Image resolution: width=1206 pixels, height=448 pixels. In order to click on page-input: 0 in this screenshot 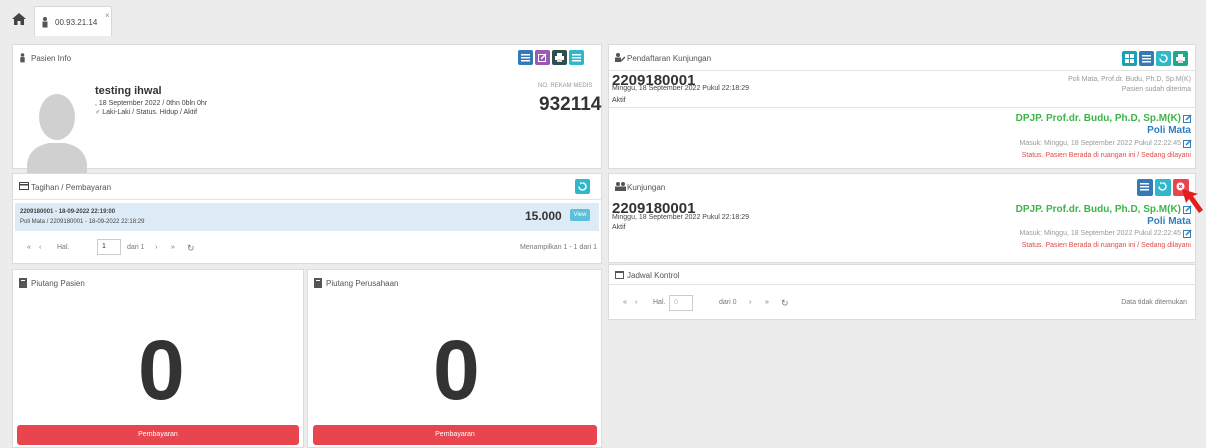, I will do `click(681, 303)`.